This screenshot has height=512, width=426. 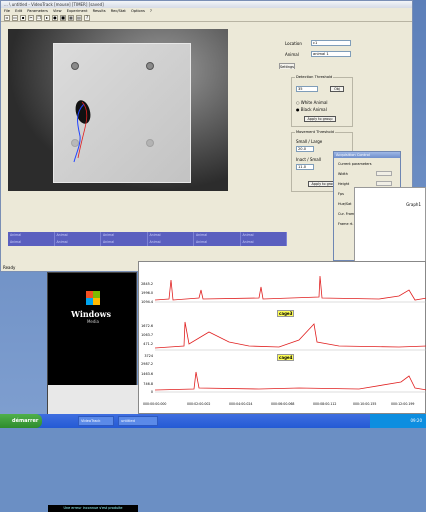 What do you see at coordinates (416, 420) in the screenshot?
I see `clock: 09:20` at bounding box center [416, 420].